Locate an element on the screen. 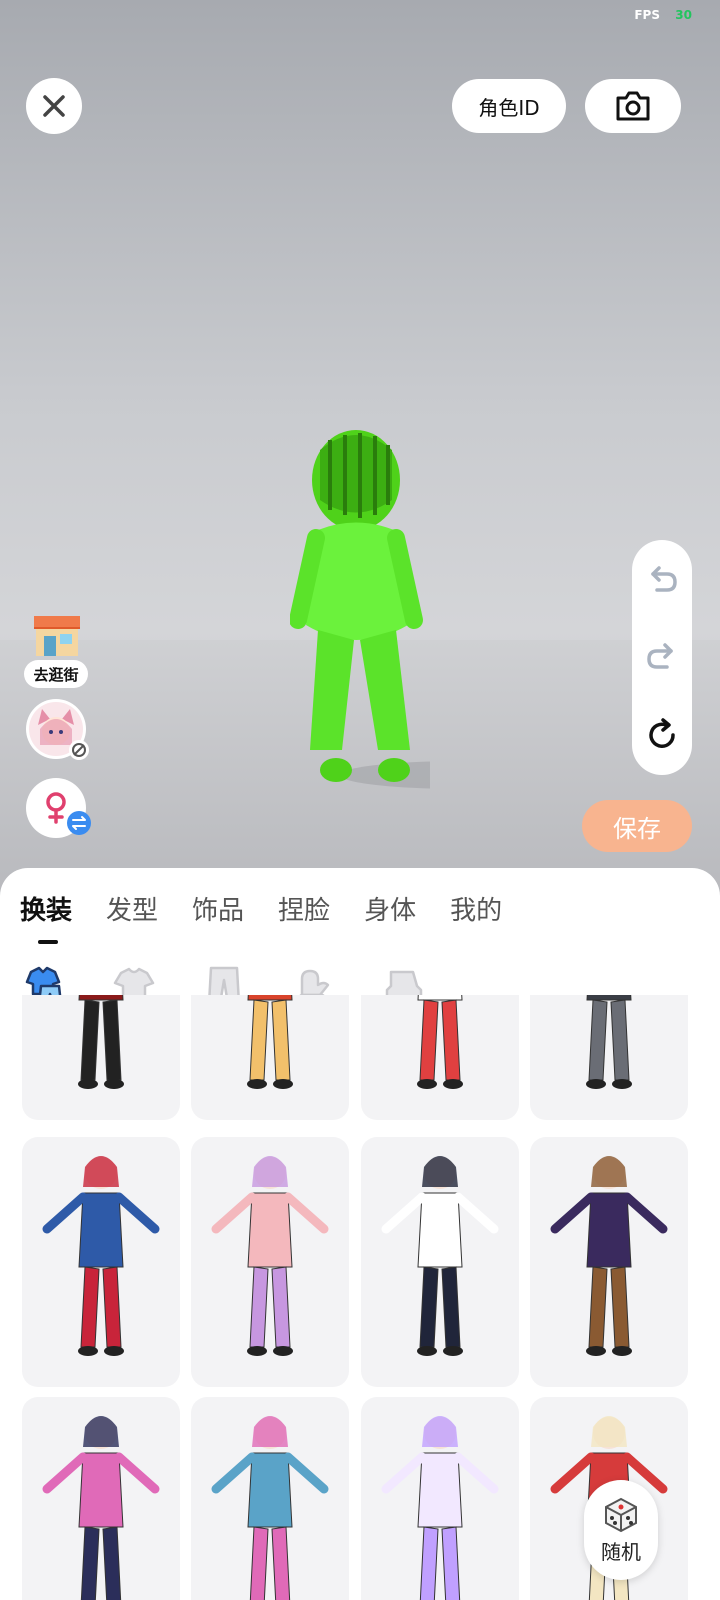  random-button: 随机 is located at coordinates (621, 1530).